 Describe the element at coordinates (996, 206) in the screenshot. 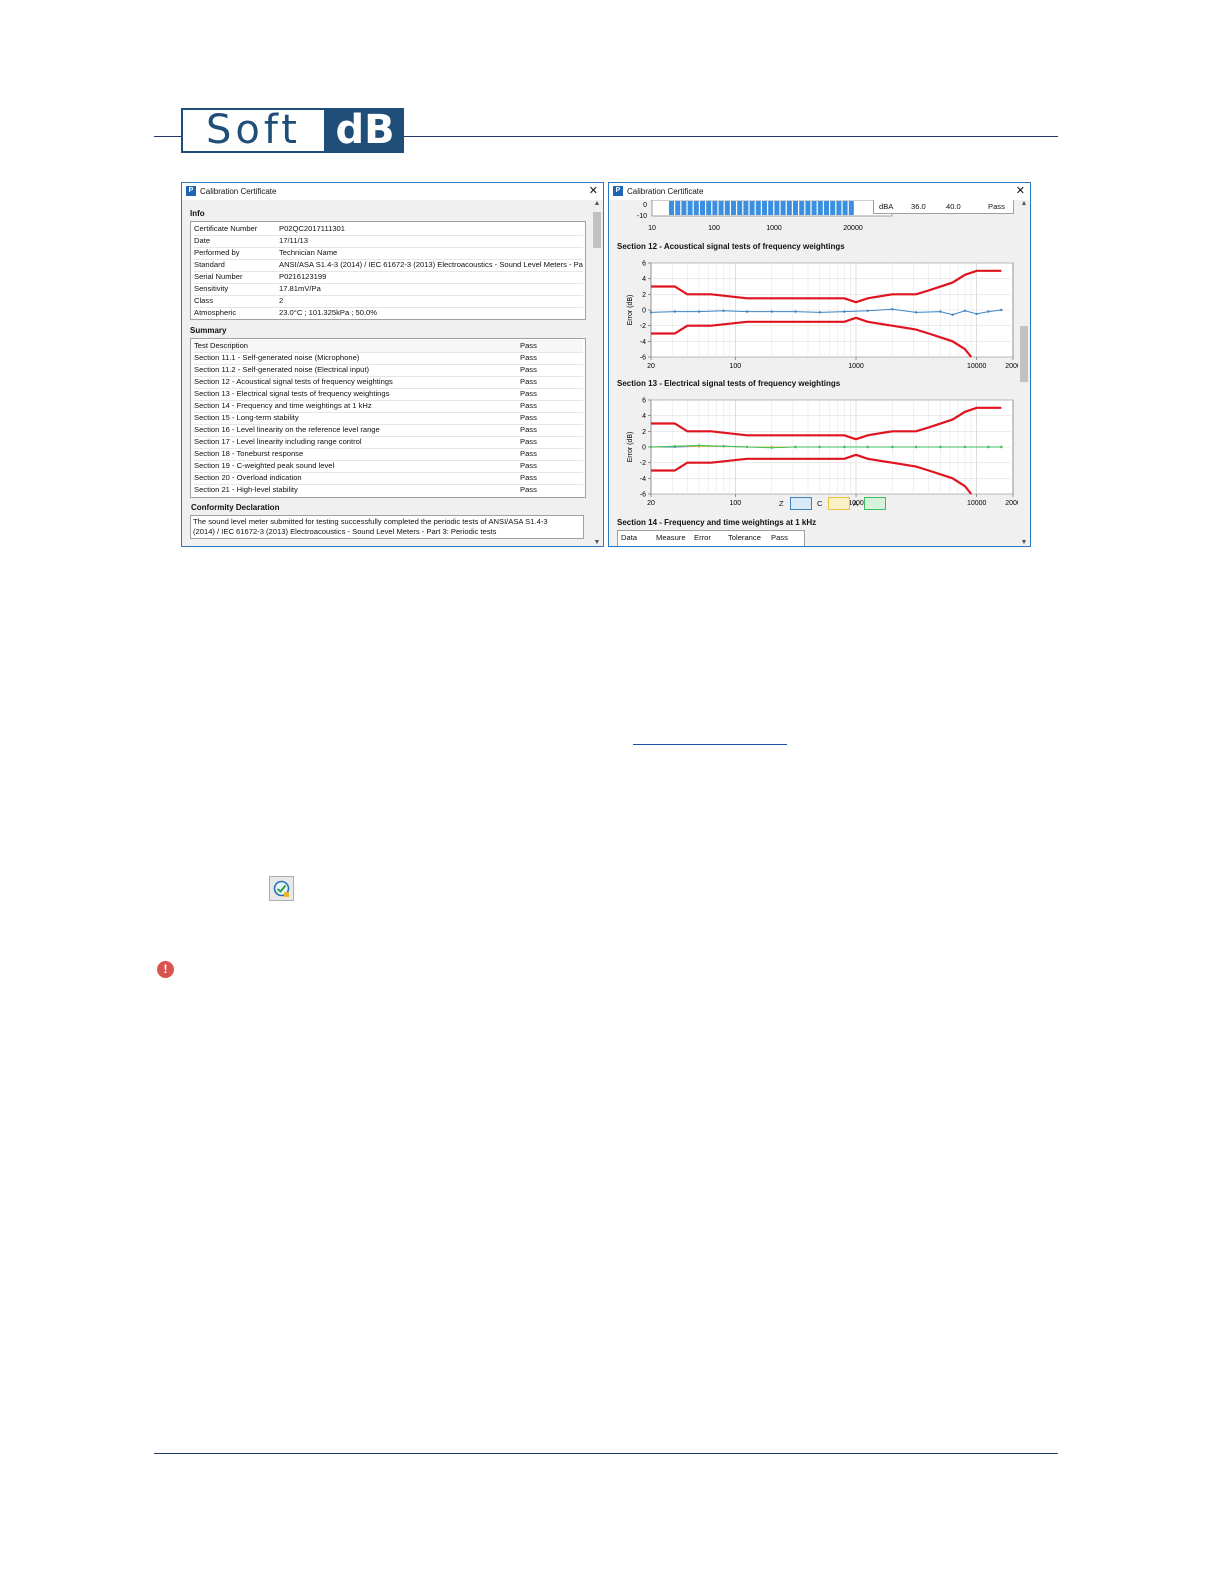

I see `dba-cell: Pass` at that location.